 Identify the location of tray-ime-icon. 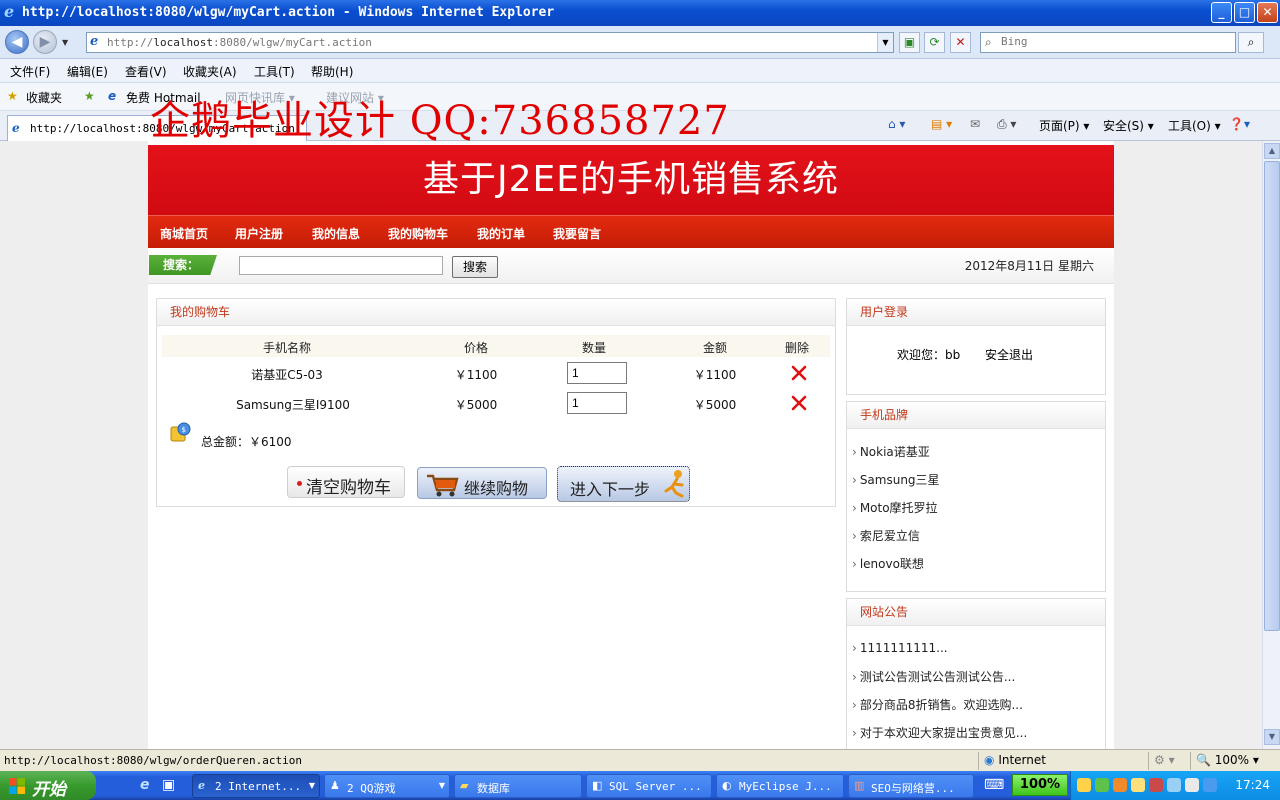
(1192, 785).